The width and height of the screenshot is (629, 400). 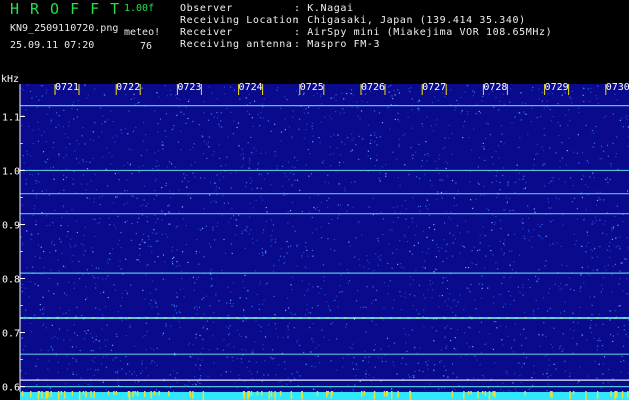 I want to click on x-tick-label: 0726, so click(x=373, y=87).